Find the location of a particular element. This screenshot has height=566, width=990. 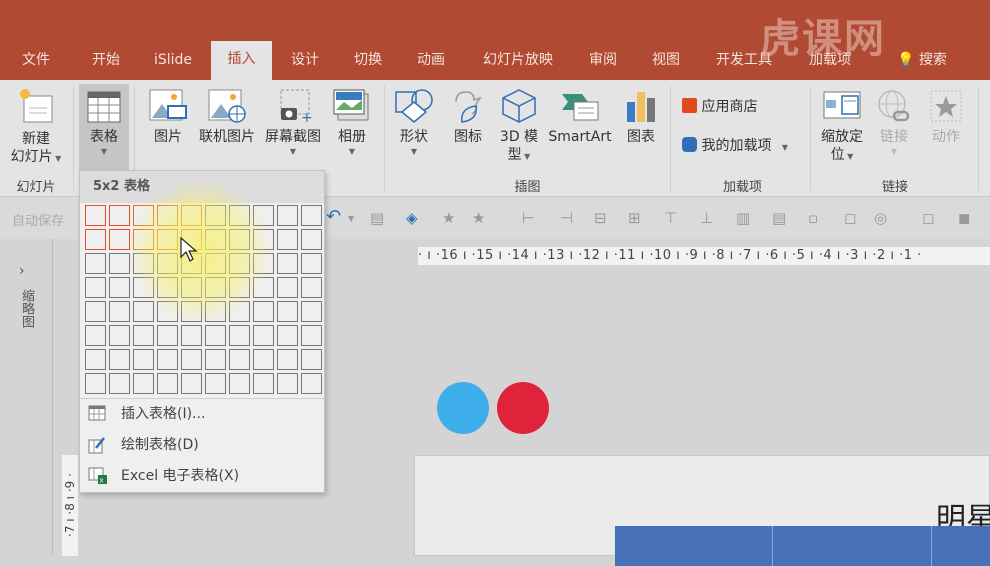

zoom-button: 缩放定 位 ▼ is located at coordinates (842, 127).